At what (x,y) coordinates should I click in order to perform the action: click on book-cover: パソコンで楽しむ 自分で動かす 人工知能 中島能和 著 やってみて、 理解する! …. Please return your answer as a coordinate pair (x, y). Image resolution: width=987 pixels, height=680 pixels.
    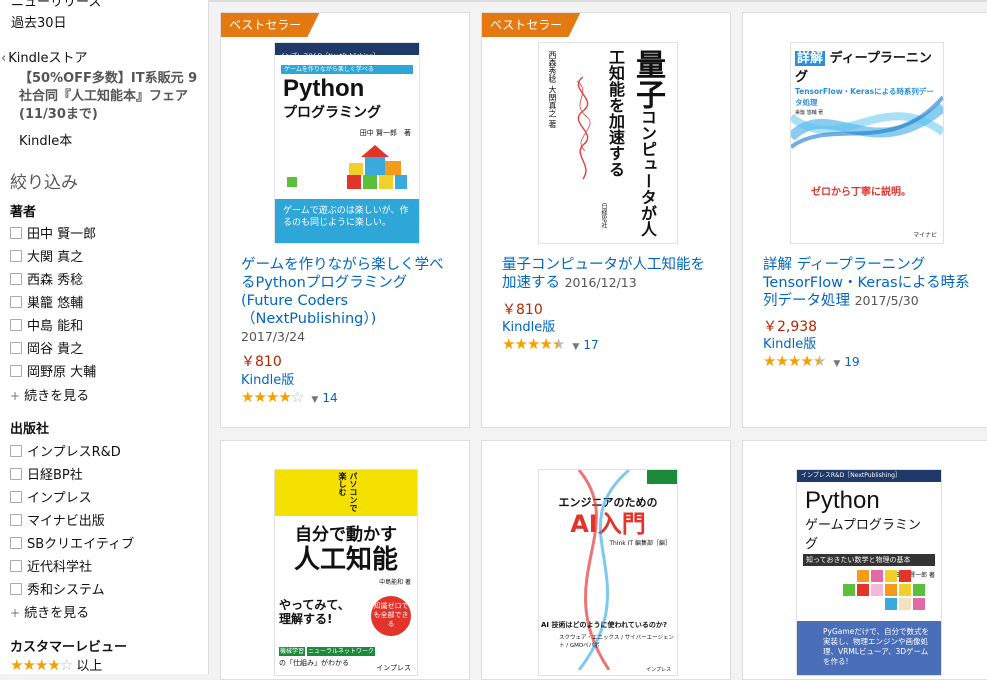
    Looking at the image, I should click on (346, 572).